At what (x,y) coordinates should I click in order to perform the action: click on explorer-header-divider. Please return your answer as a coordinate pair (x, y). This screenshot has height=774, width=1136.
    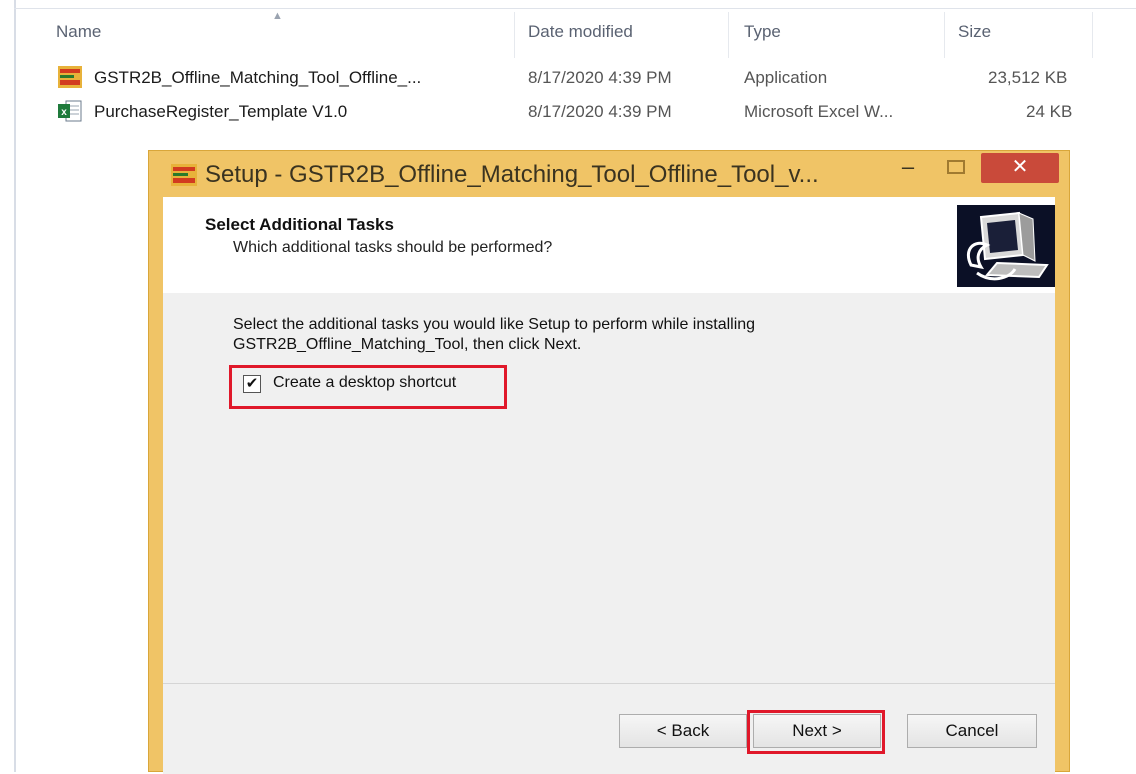
    Looking at the image, I should click on (575, 8).